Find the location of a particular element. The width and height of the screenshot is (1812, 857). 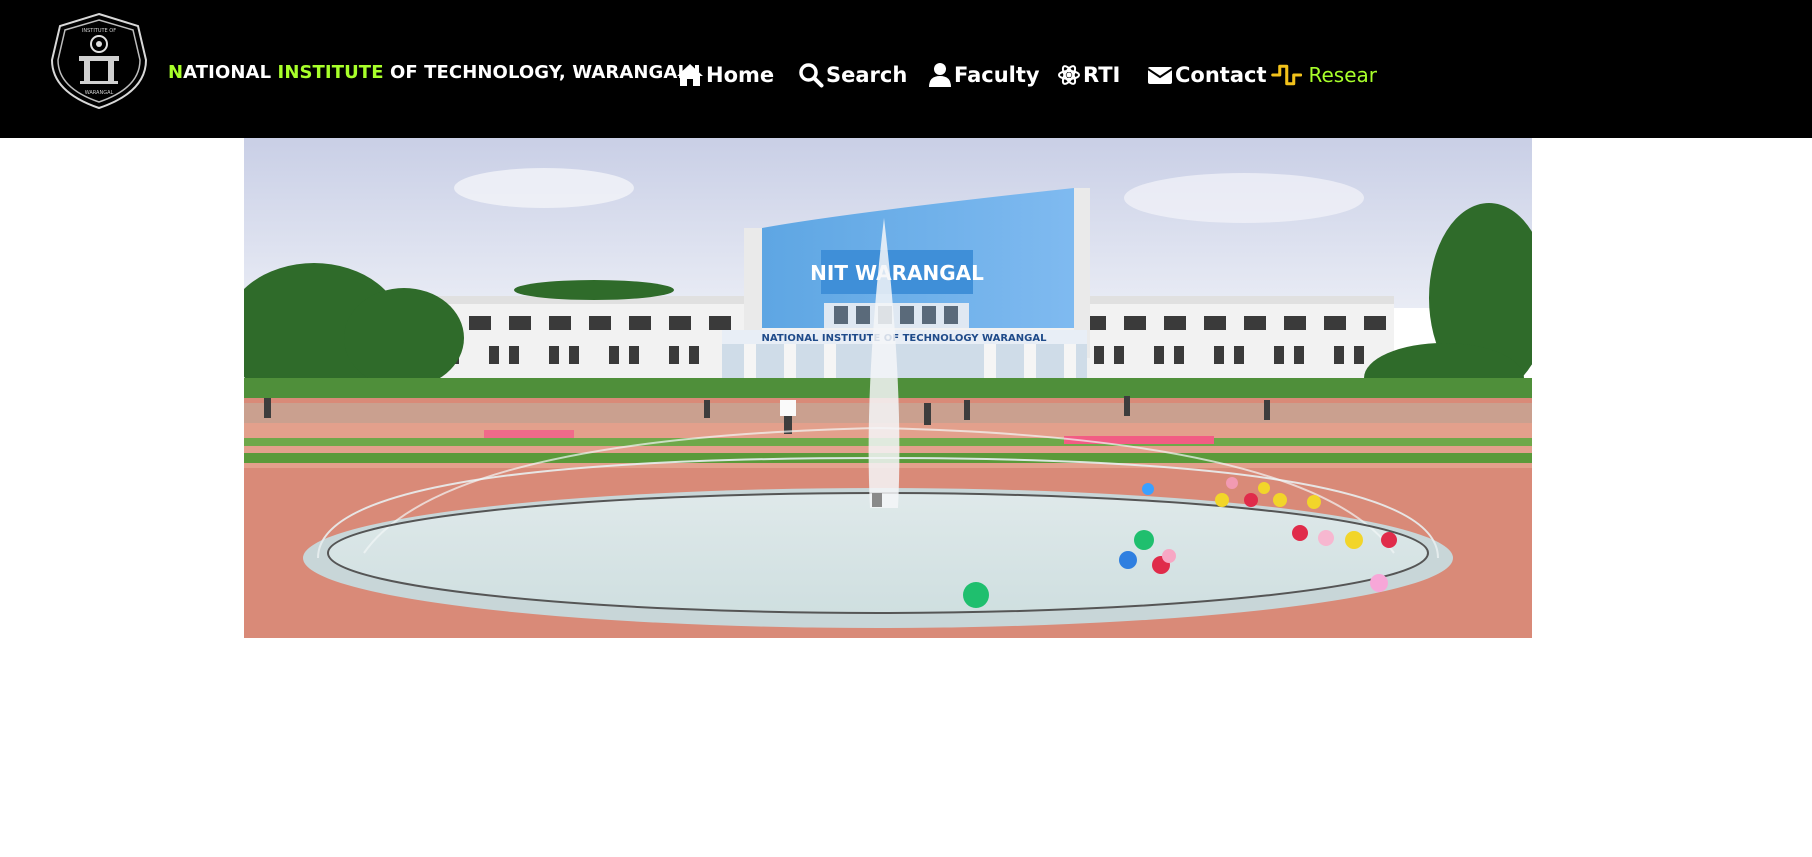

logo-text-bottom: WARANGAL is located at coordinates (99, 93).